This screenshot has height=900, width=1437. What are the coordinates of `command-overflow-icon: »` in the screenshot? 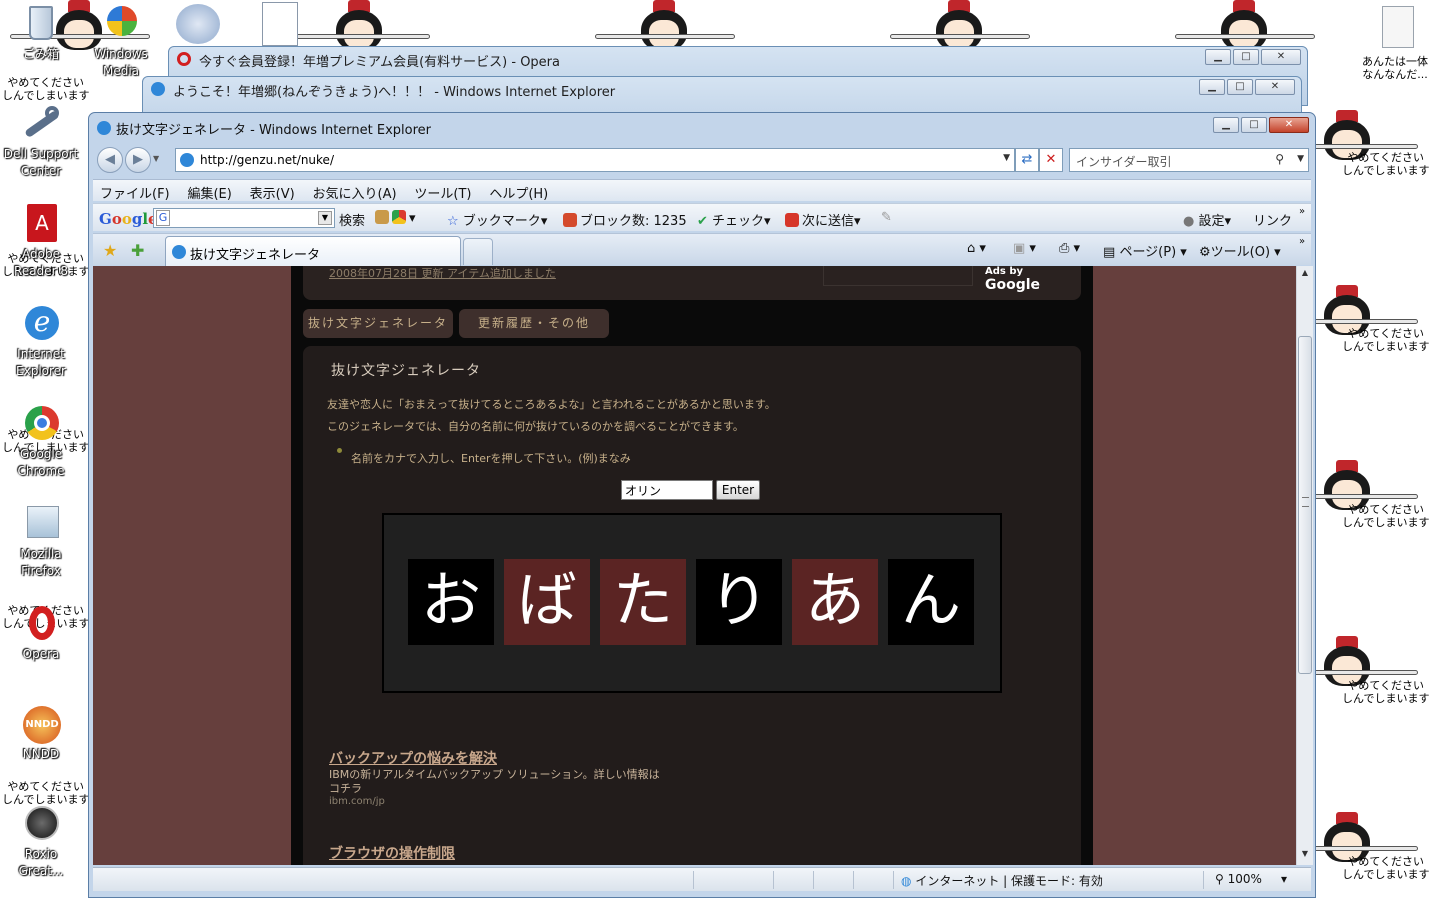 It's located at (1302, 241).